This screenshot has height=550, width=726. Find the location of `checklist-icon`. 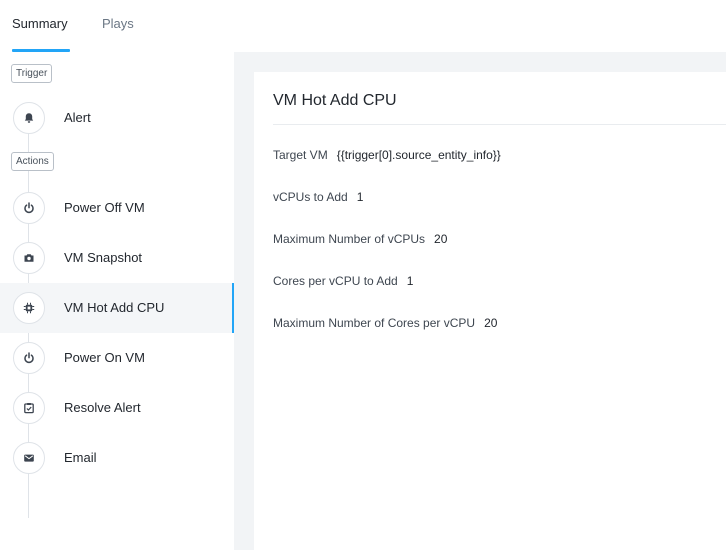

checklist-icon is located at coordinates (29, 408).